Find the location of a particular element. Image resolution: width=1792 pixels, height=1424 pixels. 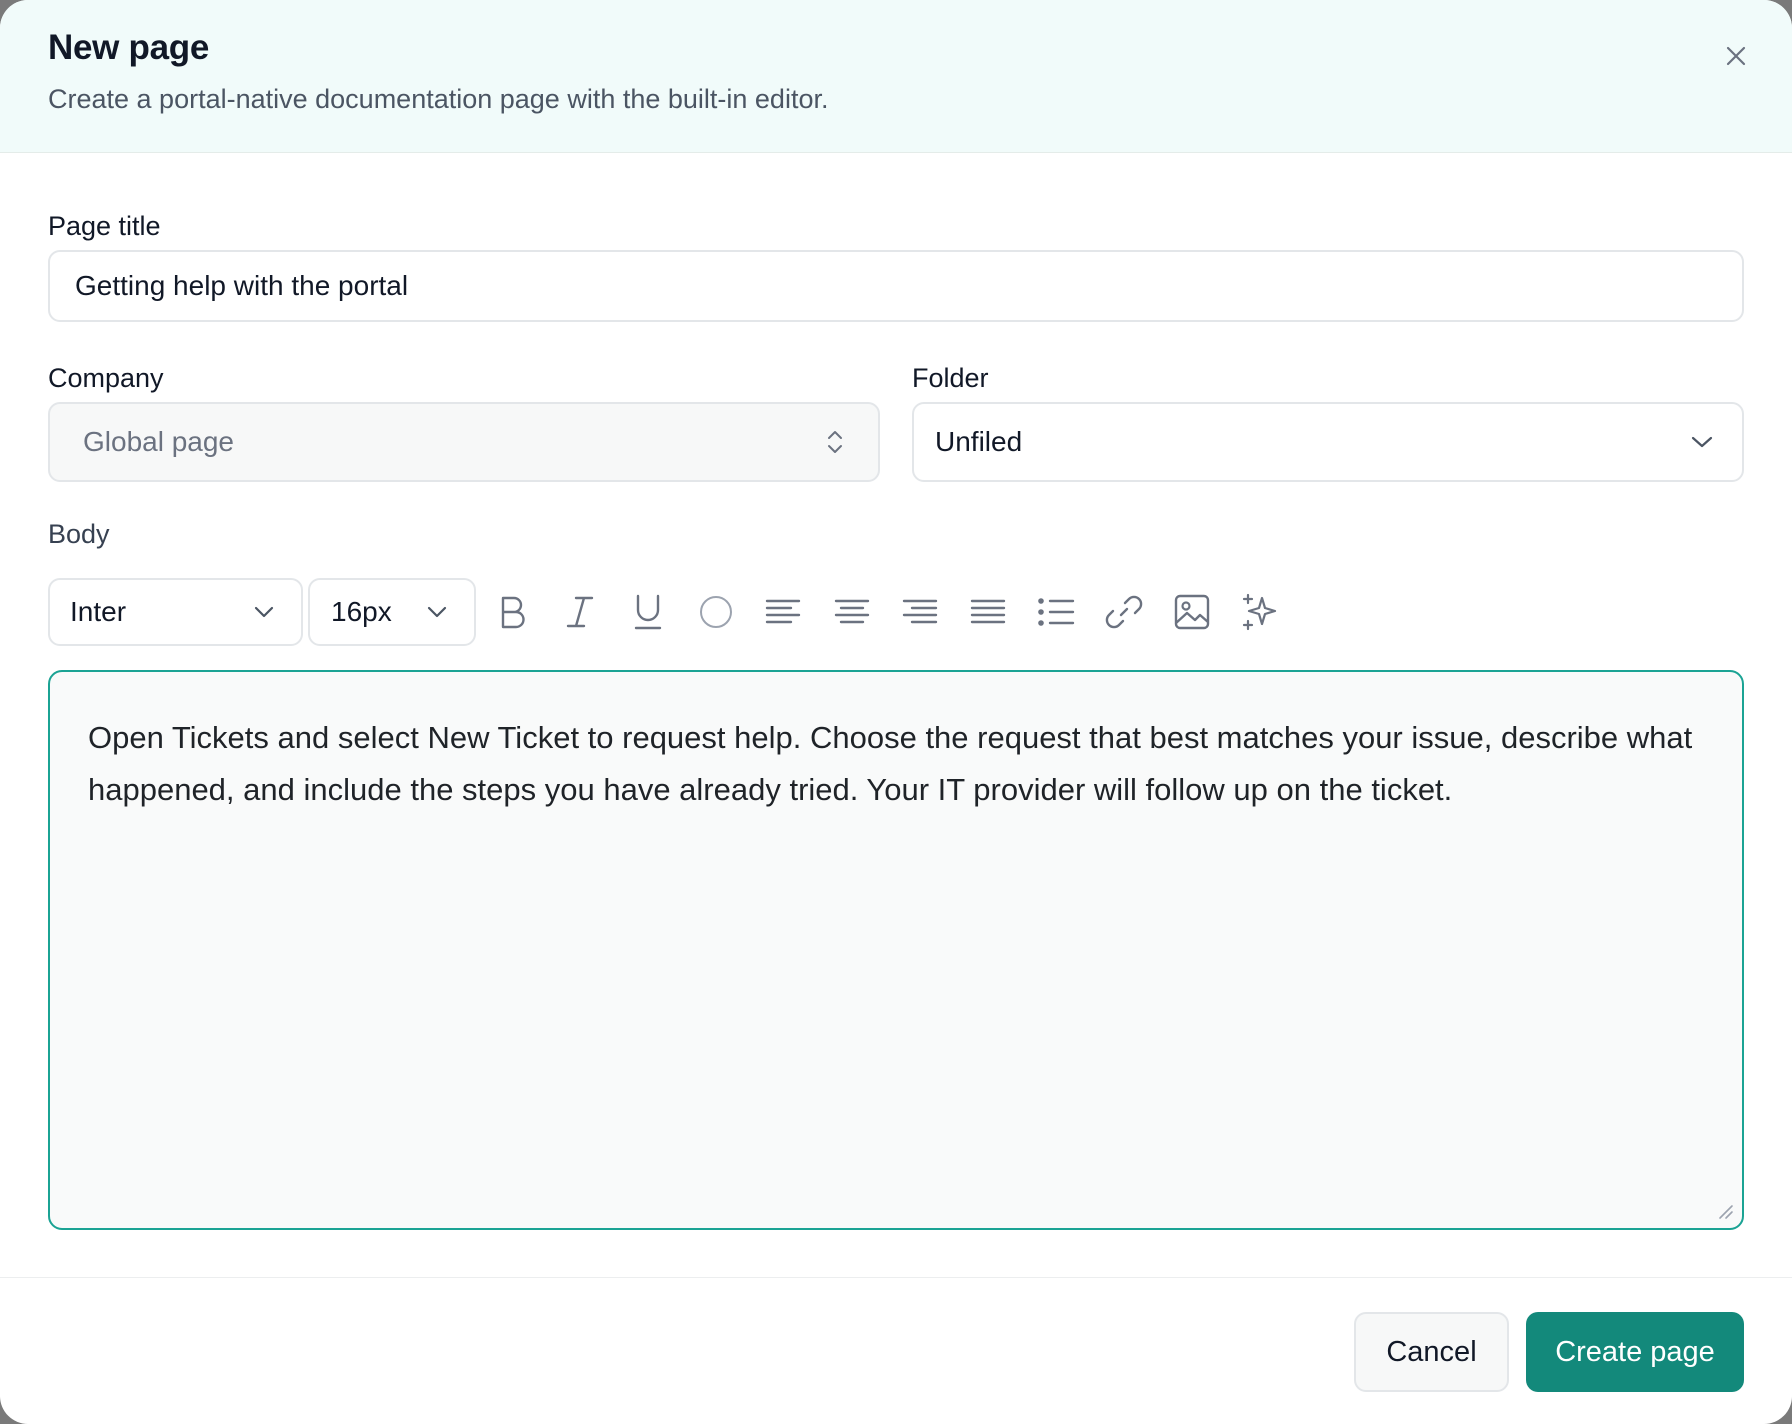

footer-divider is located at coordinates (896, 1277).